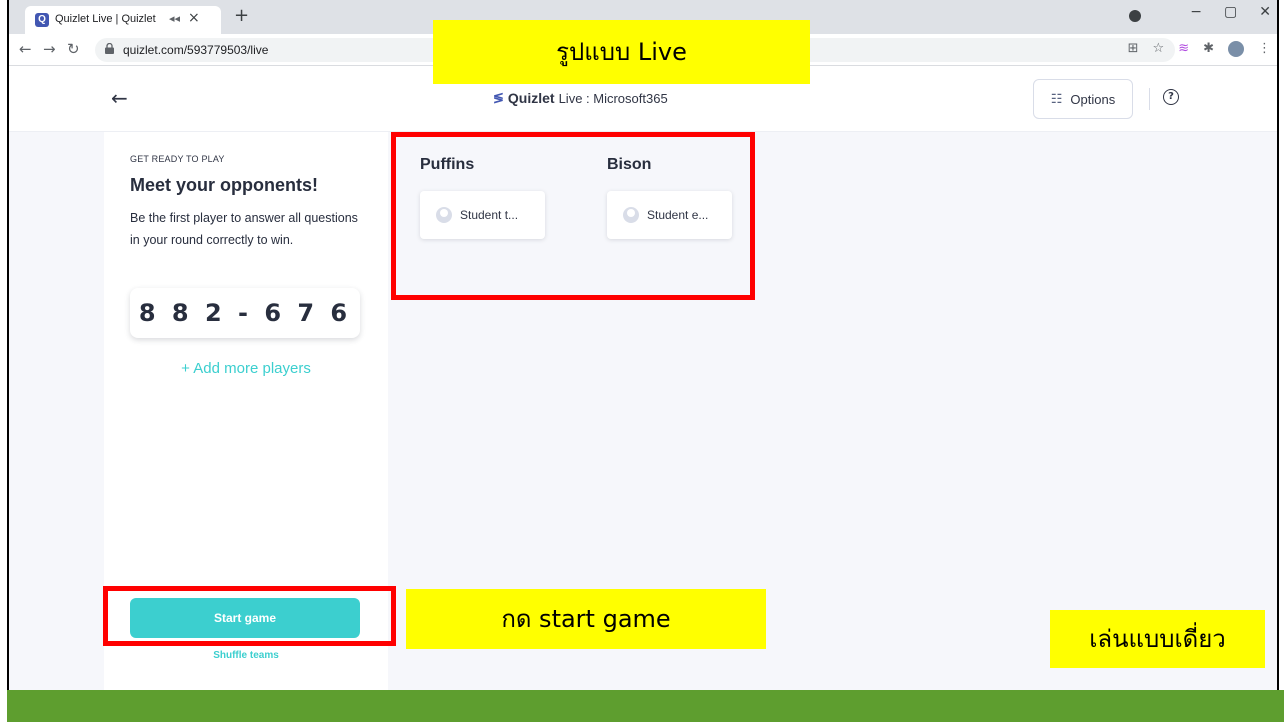  Describe the element at coordinates (613, 98) in the screenshot. I see `brand-subtitle: Live : Microsoft365` at that location.